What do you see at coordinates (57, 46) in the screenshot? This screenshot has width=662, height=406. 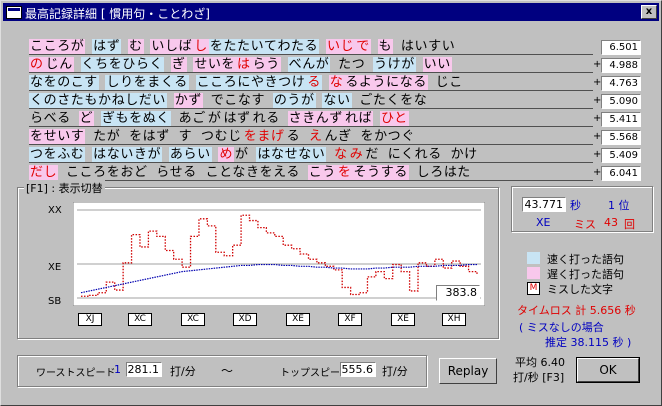 I see `slow-phrase: こころが` at bounding box center [57, 46].